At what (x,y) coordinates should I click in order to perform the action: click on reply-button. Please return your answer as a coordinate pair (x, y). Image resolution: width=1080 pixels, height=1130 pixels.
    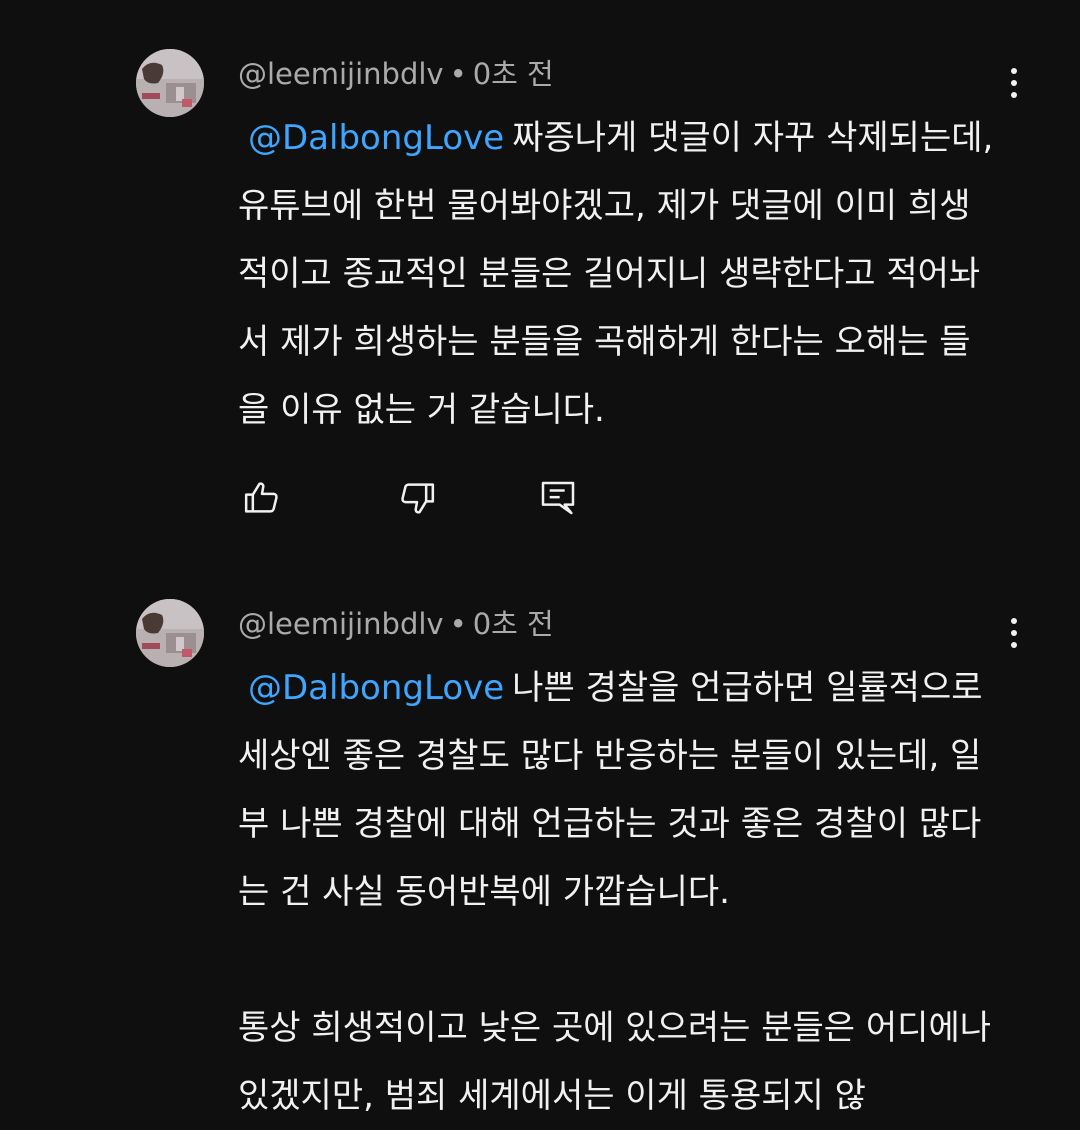
    Looking at the image, I should click on (558, 498).